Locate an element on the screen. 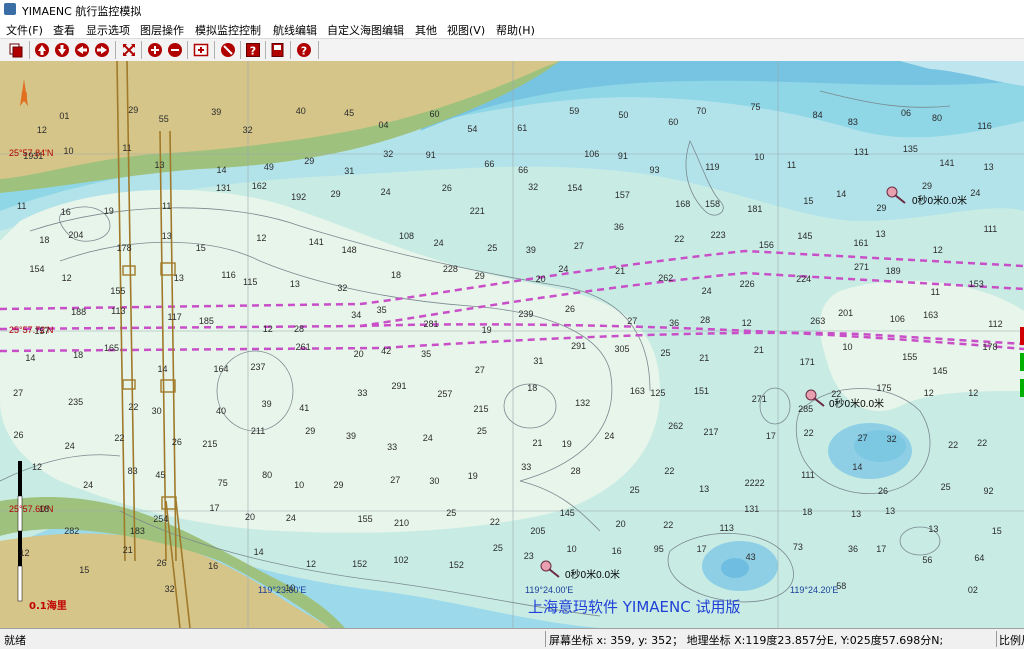  depth-sounding: 11 is located at coordinates (791, 165).